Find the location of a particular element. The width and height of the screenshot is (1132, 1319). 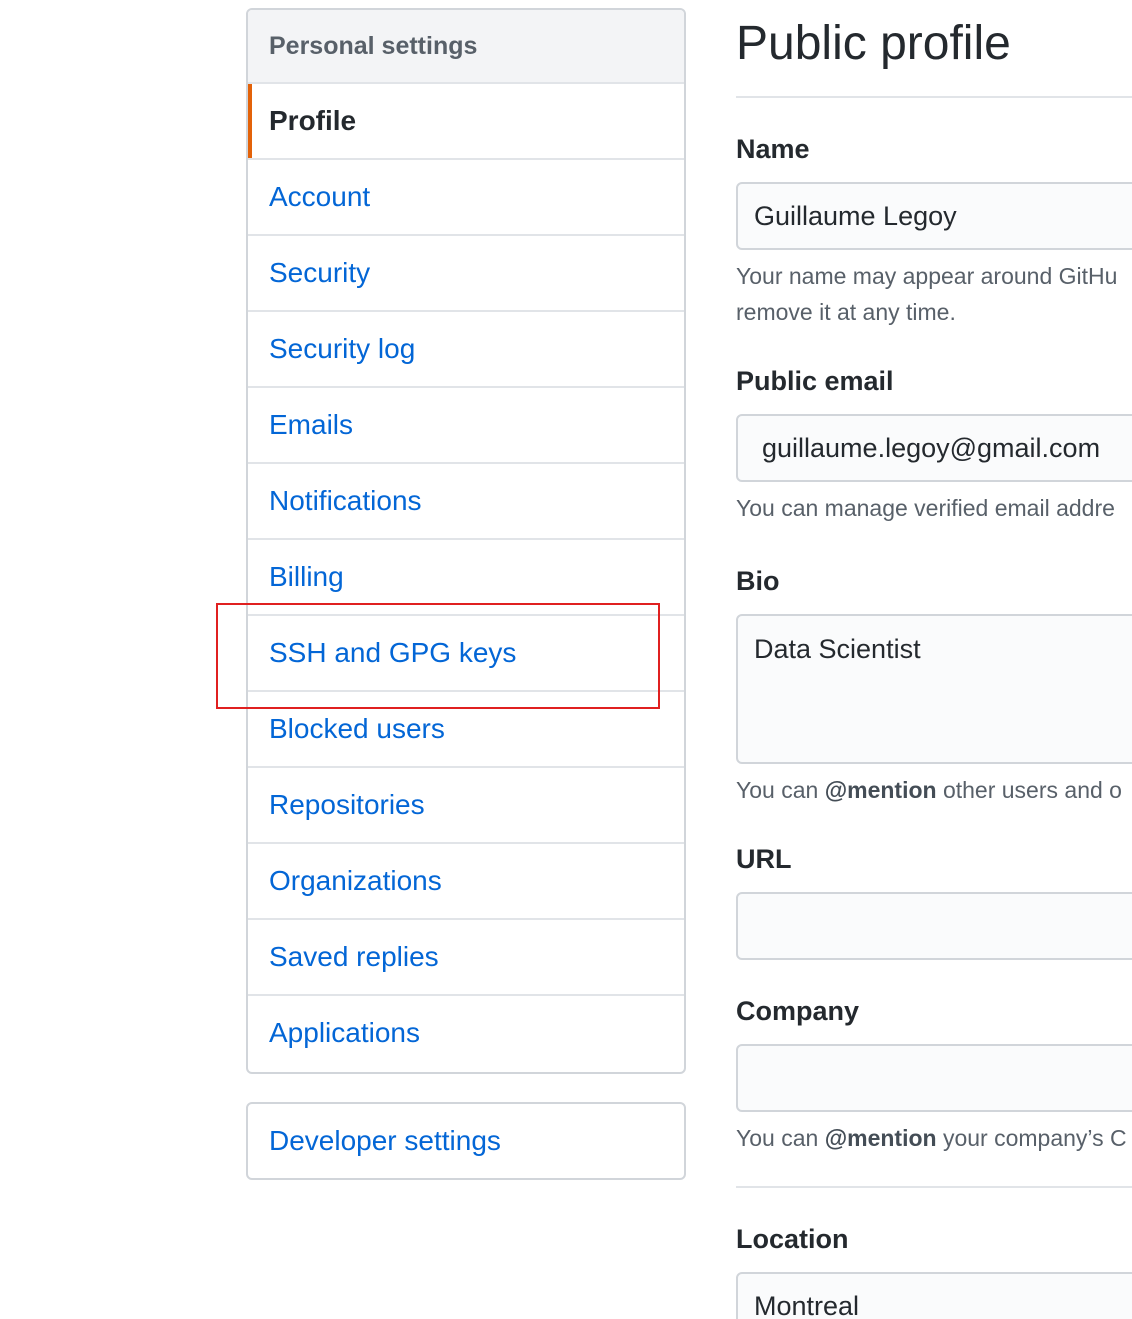

bio-note: You can @mention other users and o is located at coordinates (929, 790).